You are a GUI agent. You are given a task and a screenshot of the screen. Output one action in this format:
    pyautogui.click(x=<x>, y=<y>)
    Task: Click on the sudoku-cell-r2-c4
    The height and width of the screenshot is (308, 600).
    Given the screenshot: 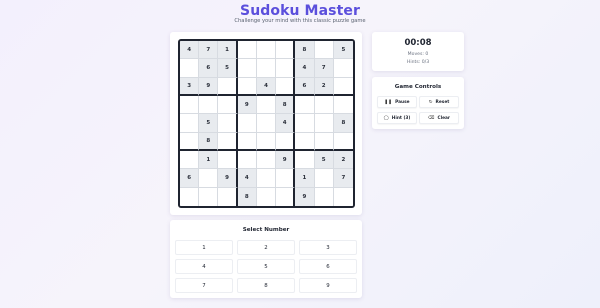 What is the action you would take?
    pyautogui.click(x=247, y=68)
    